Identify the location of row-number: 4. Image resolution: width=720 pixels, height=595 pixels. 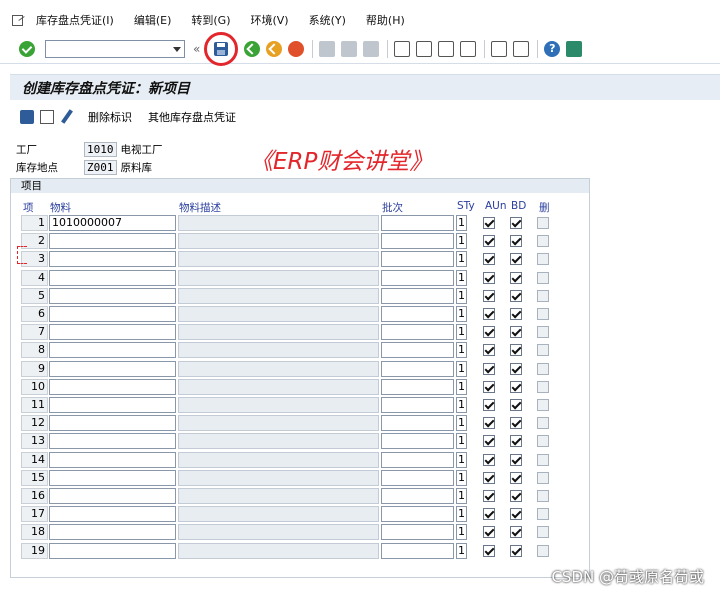
(34, 277).